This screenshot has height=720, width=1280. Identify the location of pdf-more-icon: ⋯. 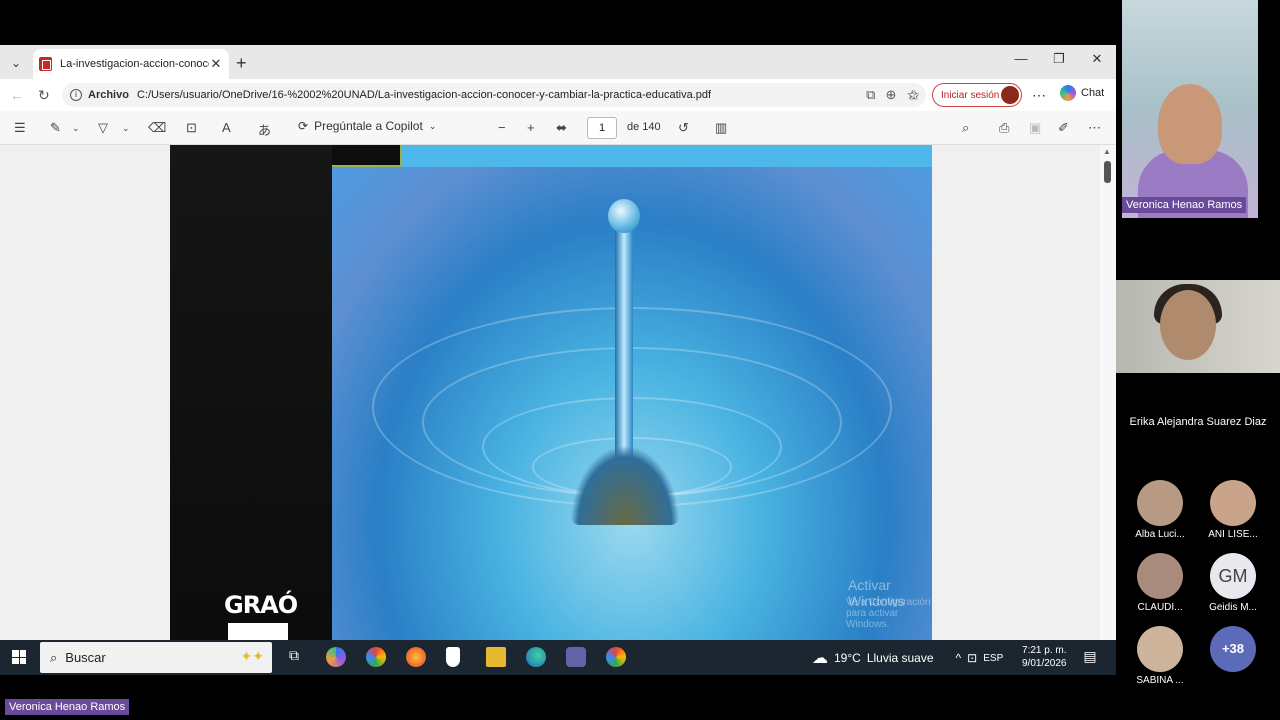
(1094, 128).